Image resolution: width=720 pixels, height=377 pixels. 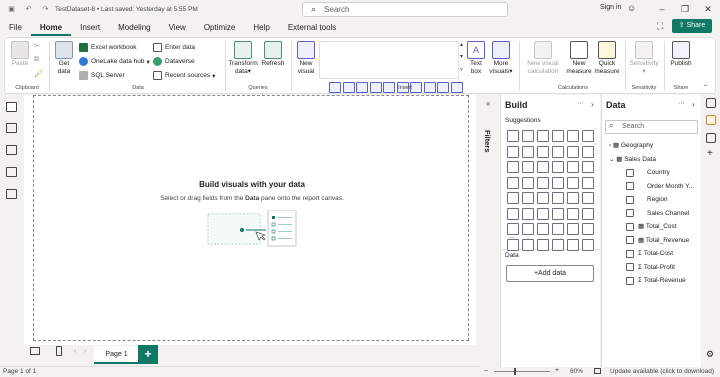 What do you see at coordinates (711, 138) in the screenshot?
I see `copilot-icon` at bounding box center [711, 138].